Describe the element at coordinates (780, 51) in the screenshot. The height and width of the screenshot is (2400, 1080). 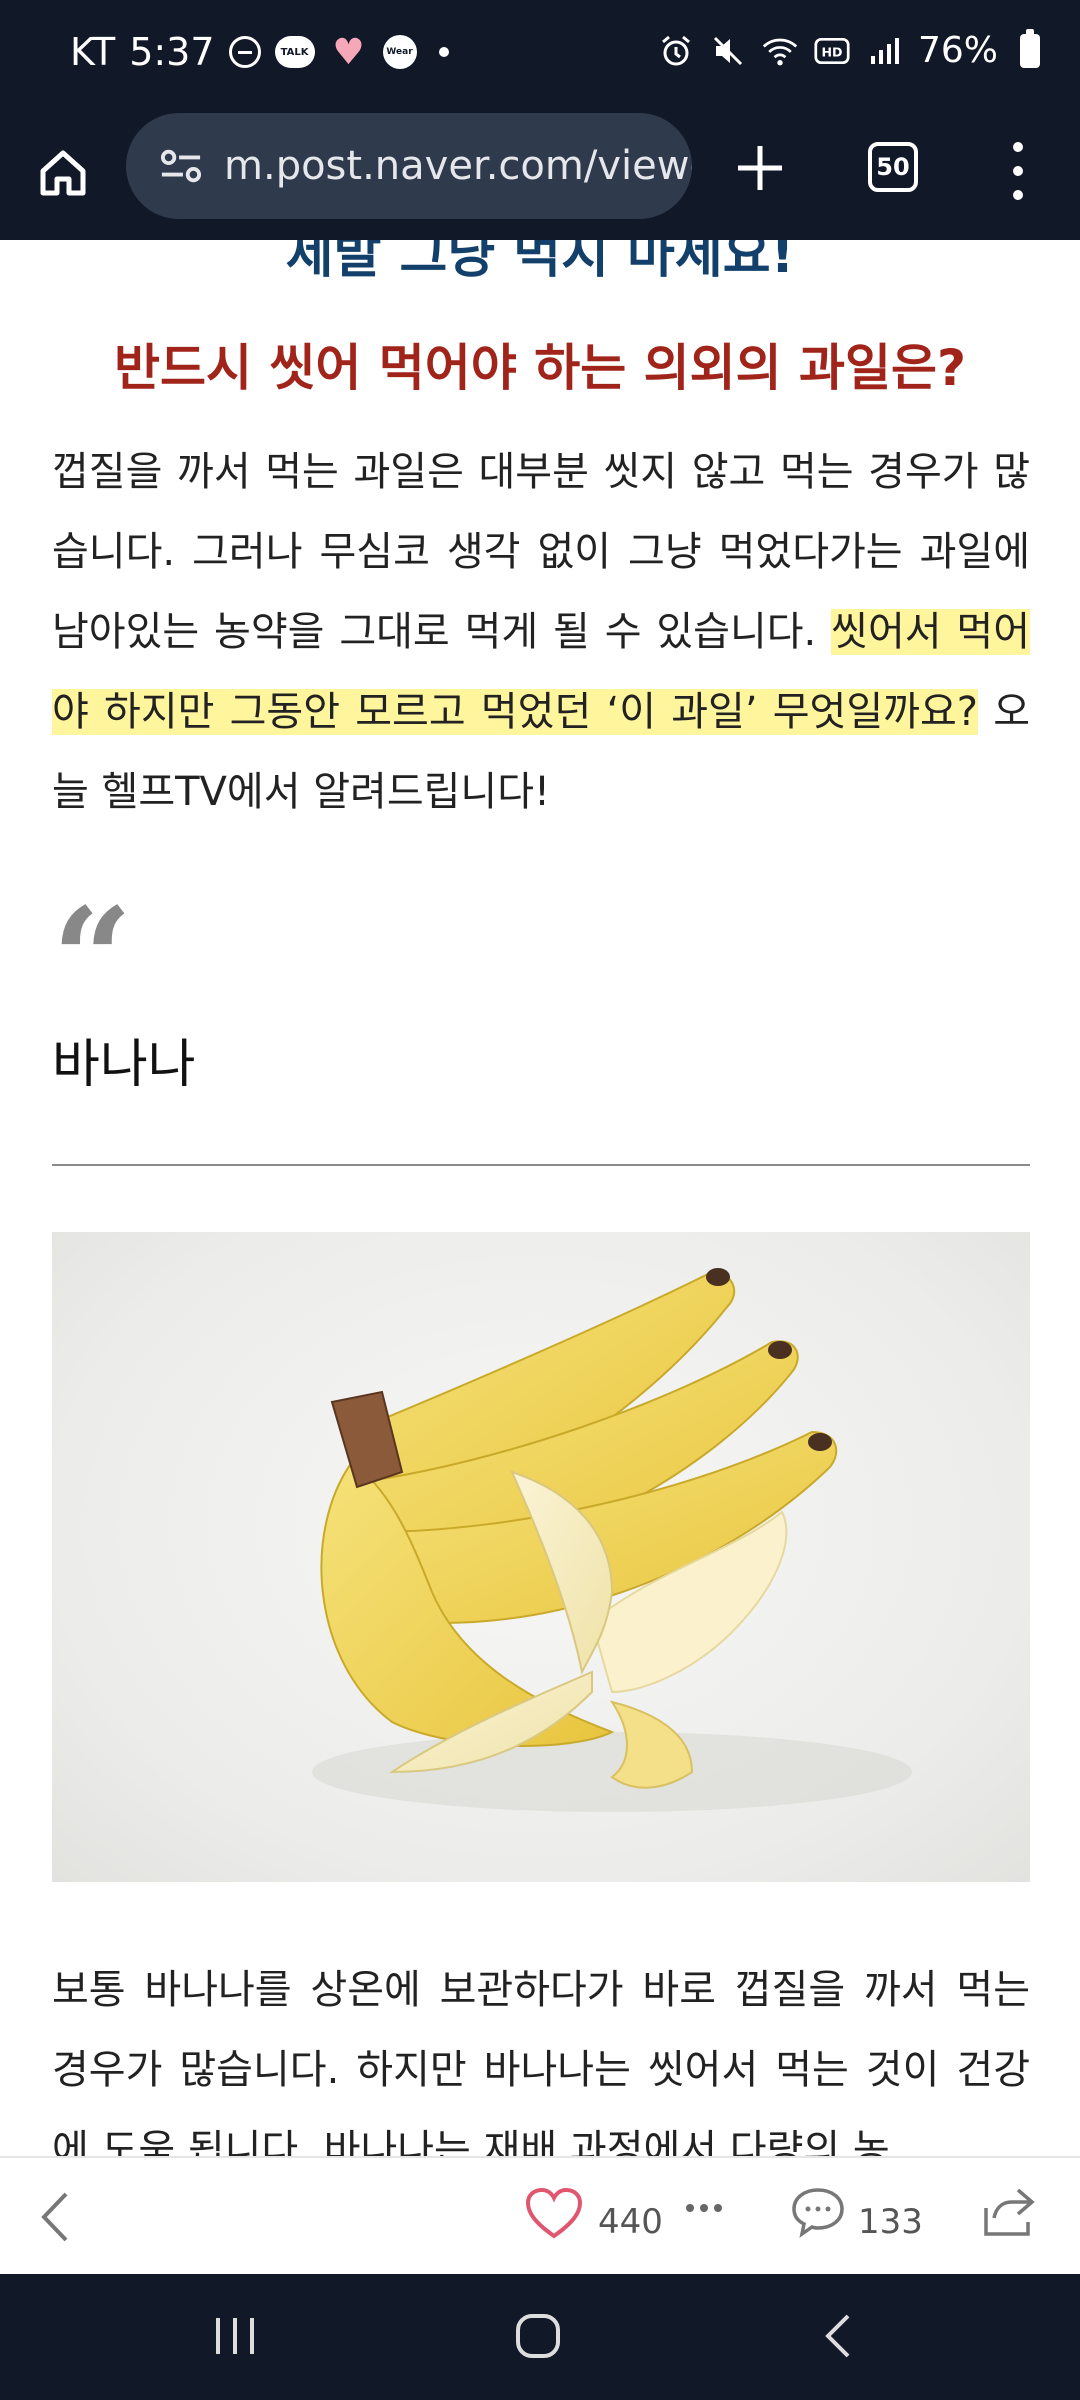
I see `wifi-icon` at that location.